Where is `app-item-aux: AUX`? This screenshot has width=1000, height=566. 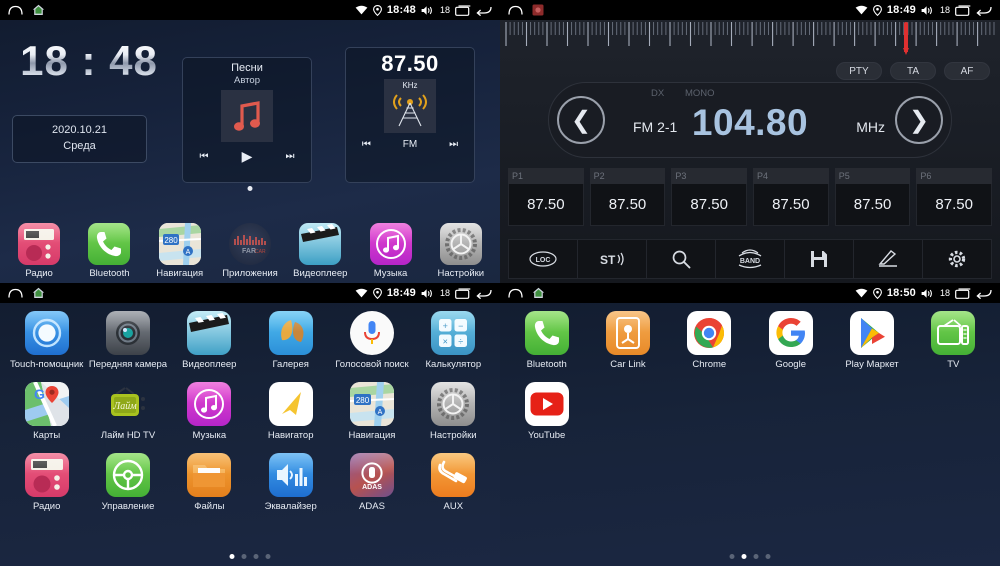 app-item-aux: AUX is located at coordinates (453, 482).